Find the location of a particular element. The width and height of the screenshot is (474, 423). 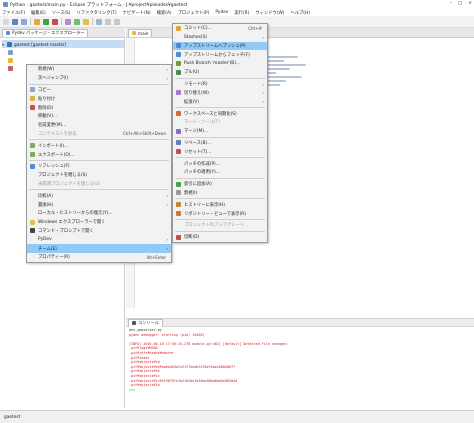

search-icon is located at coordinates (99, 21).